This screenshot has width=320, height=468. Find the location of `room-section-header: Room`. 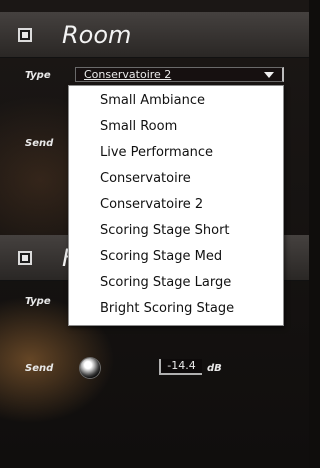

room-section-header: Room is located at coordinates (154, 35).